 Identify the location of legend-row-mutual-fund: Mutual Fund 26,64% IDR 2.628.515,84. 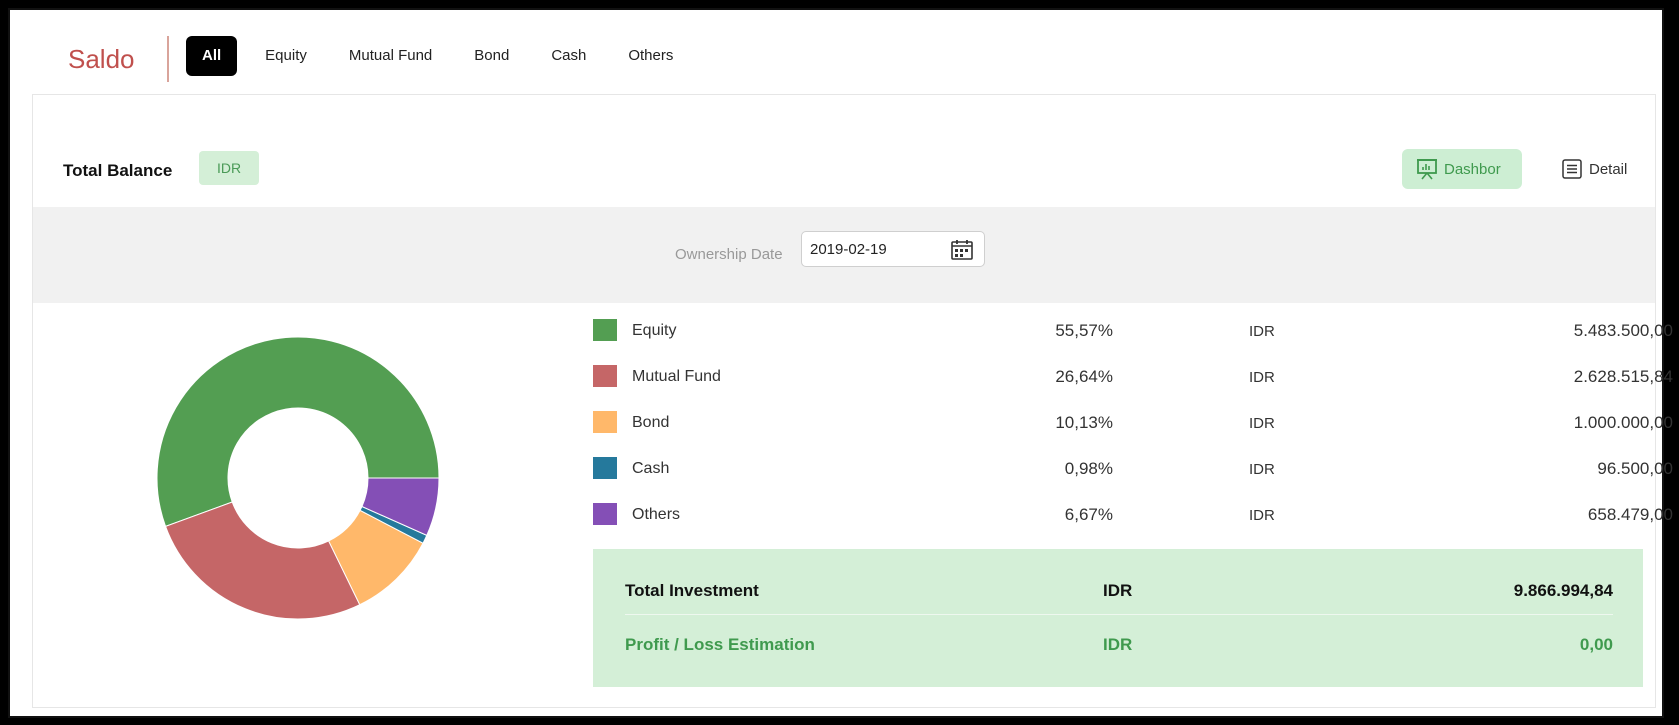
(1133, 376).